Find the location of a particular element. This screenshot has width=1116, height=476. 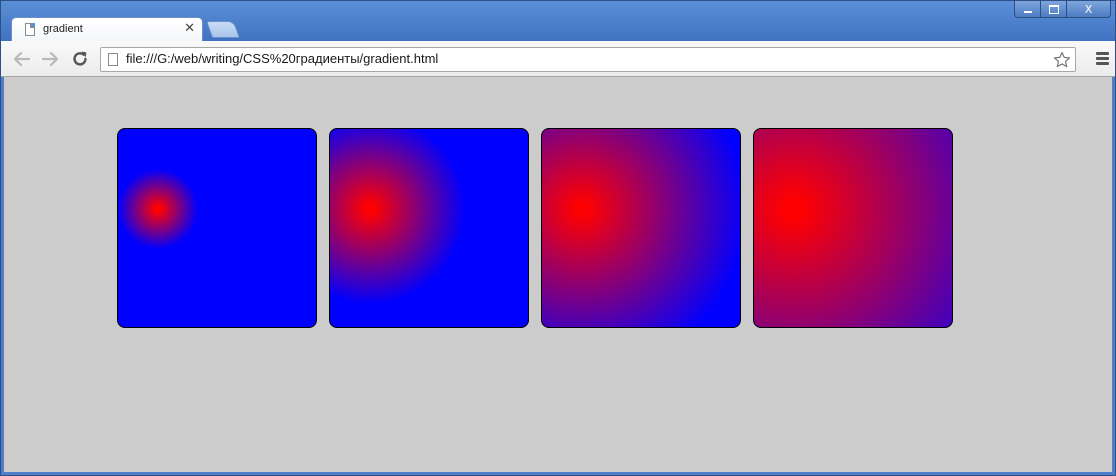

minimize-icon is located at coordinates (1027, 12).